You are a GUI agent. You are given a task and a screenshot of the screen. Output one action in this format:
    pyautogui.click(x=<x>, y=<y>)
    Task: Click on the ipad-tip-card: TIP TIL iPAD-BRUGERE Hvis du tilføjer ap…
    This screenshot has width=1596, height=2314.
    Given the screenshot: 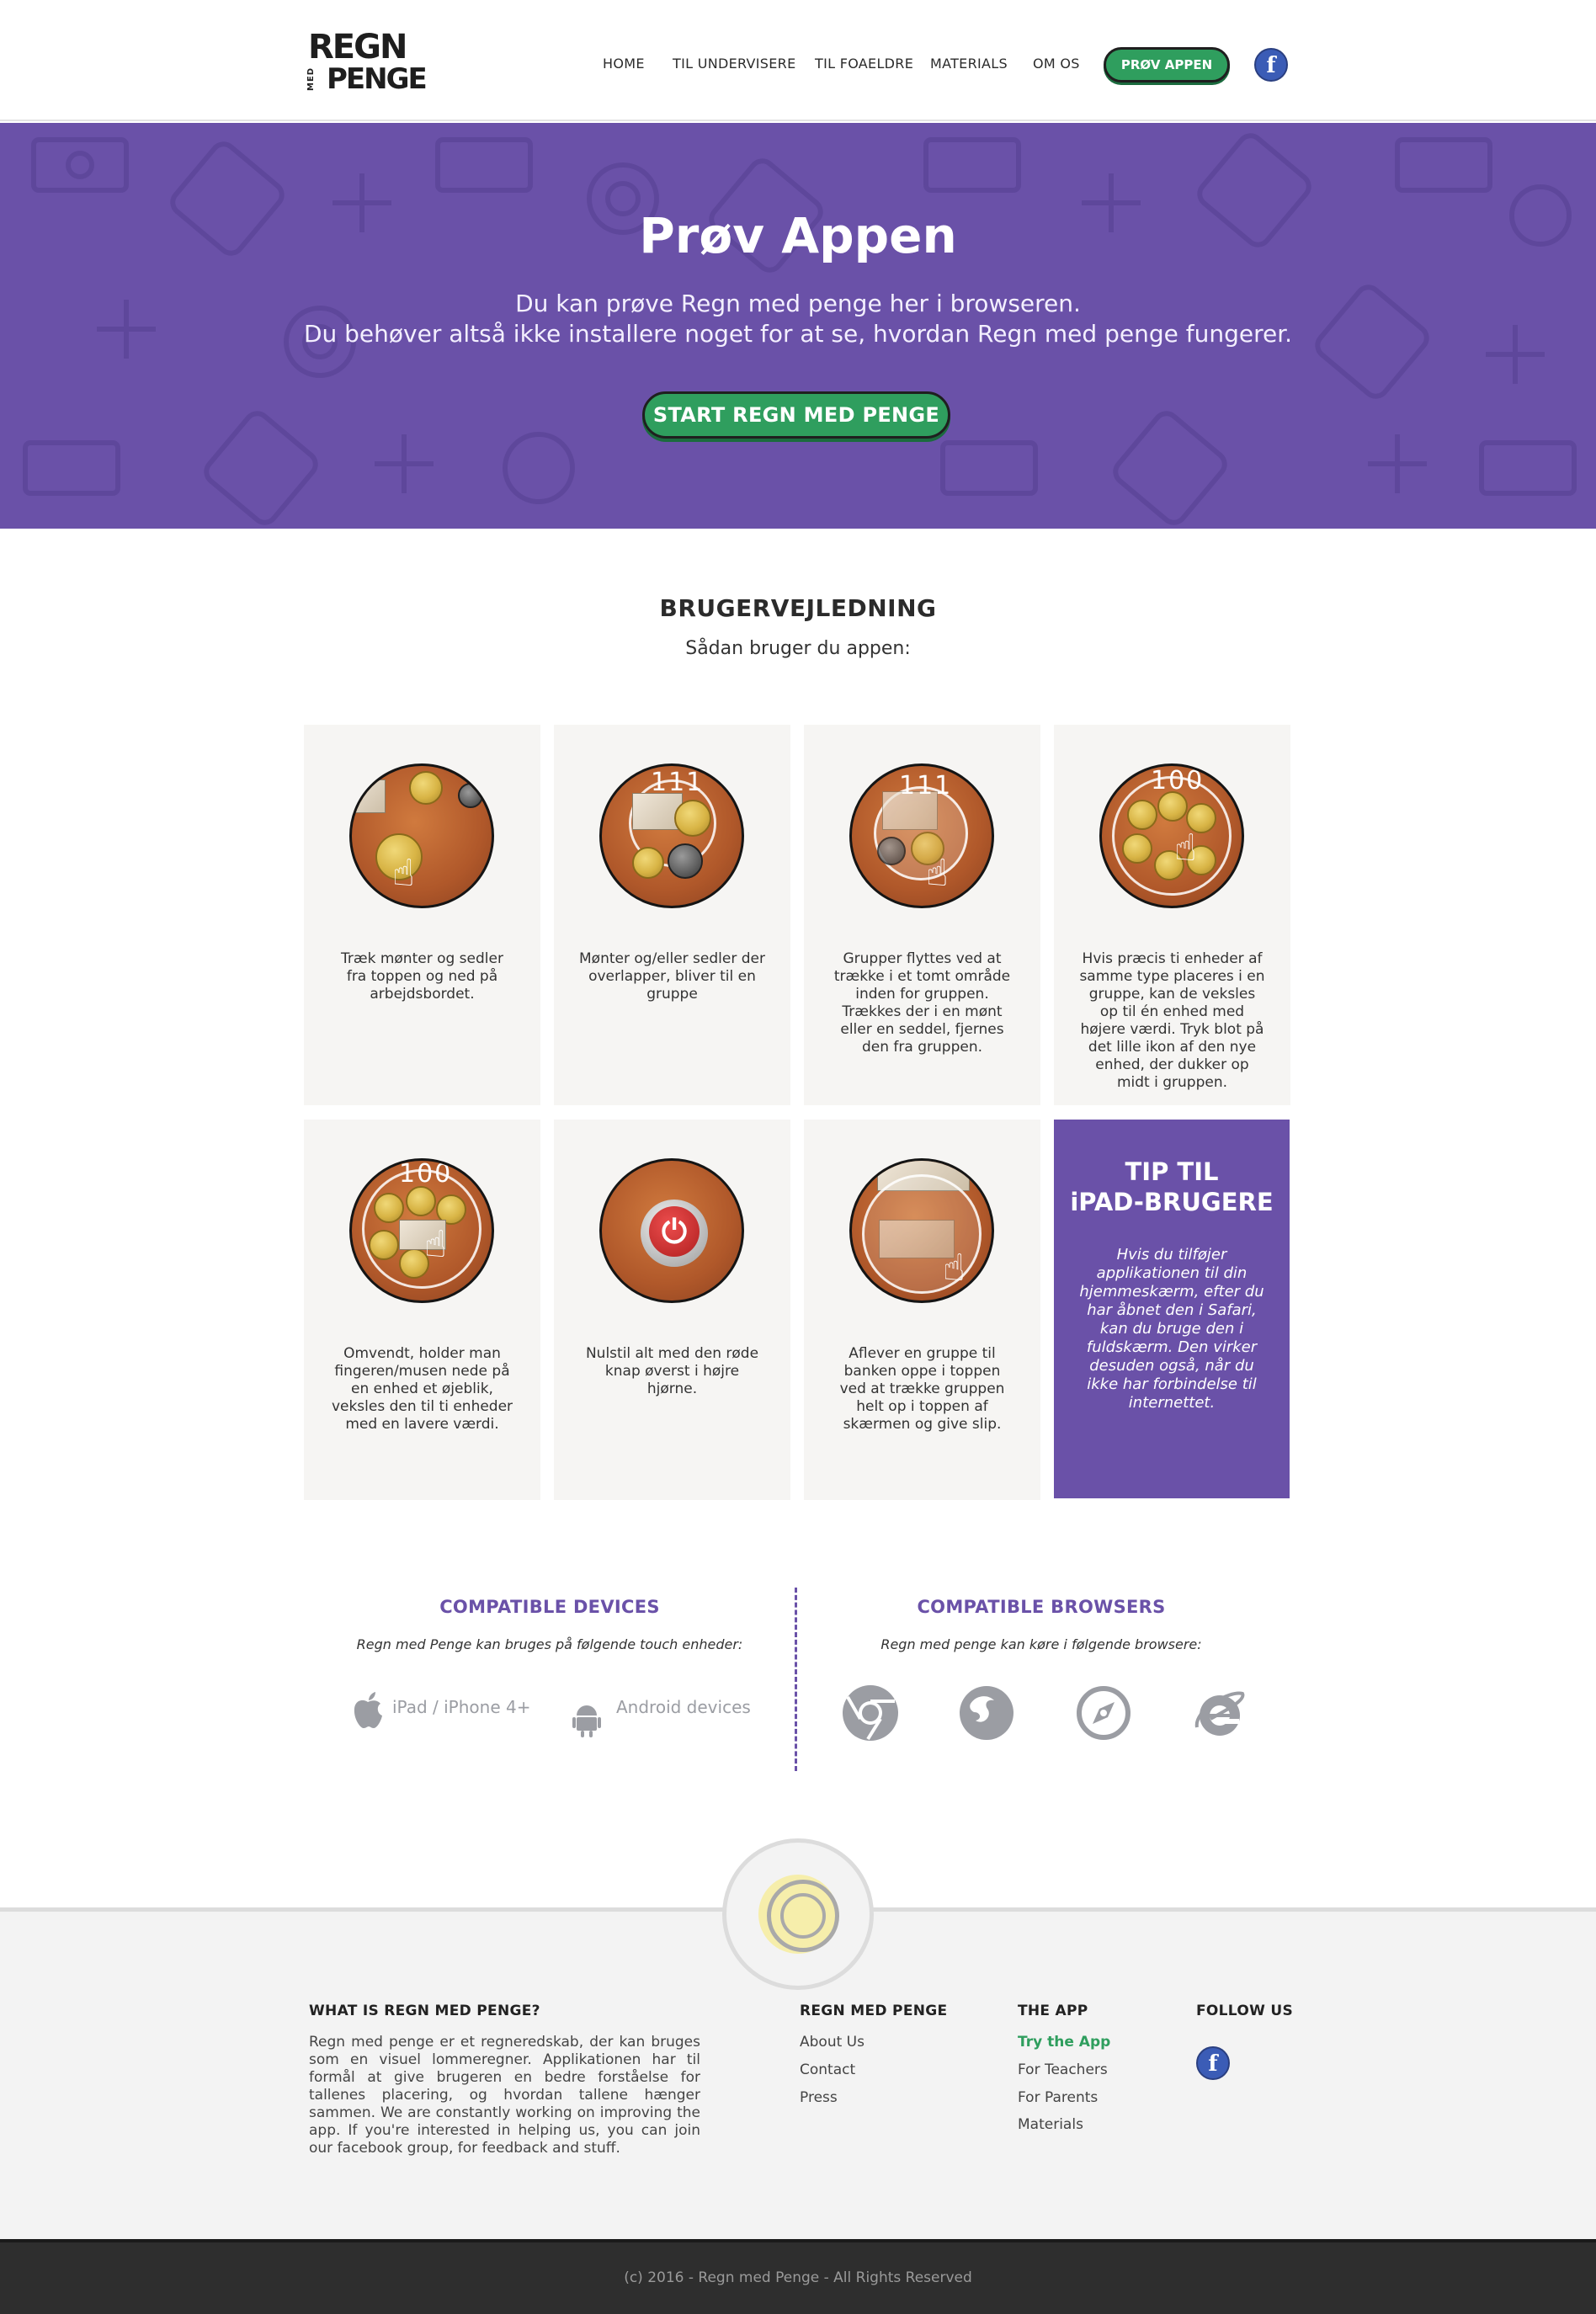 What is the action you would take?
    pyautogui.click(x=1172, y=1309)
    